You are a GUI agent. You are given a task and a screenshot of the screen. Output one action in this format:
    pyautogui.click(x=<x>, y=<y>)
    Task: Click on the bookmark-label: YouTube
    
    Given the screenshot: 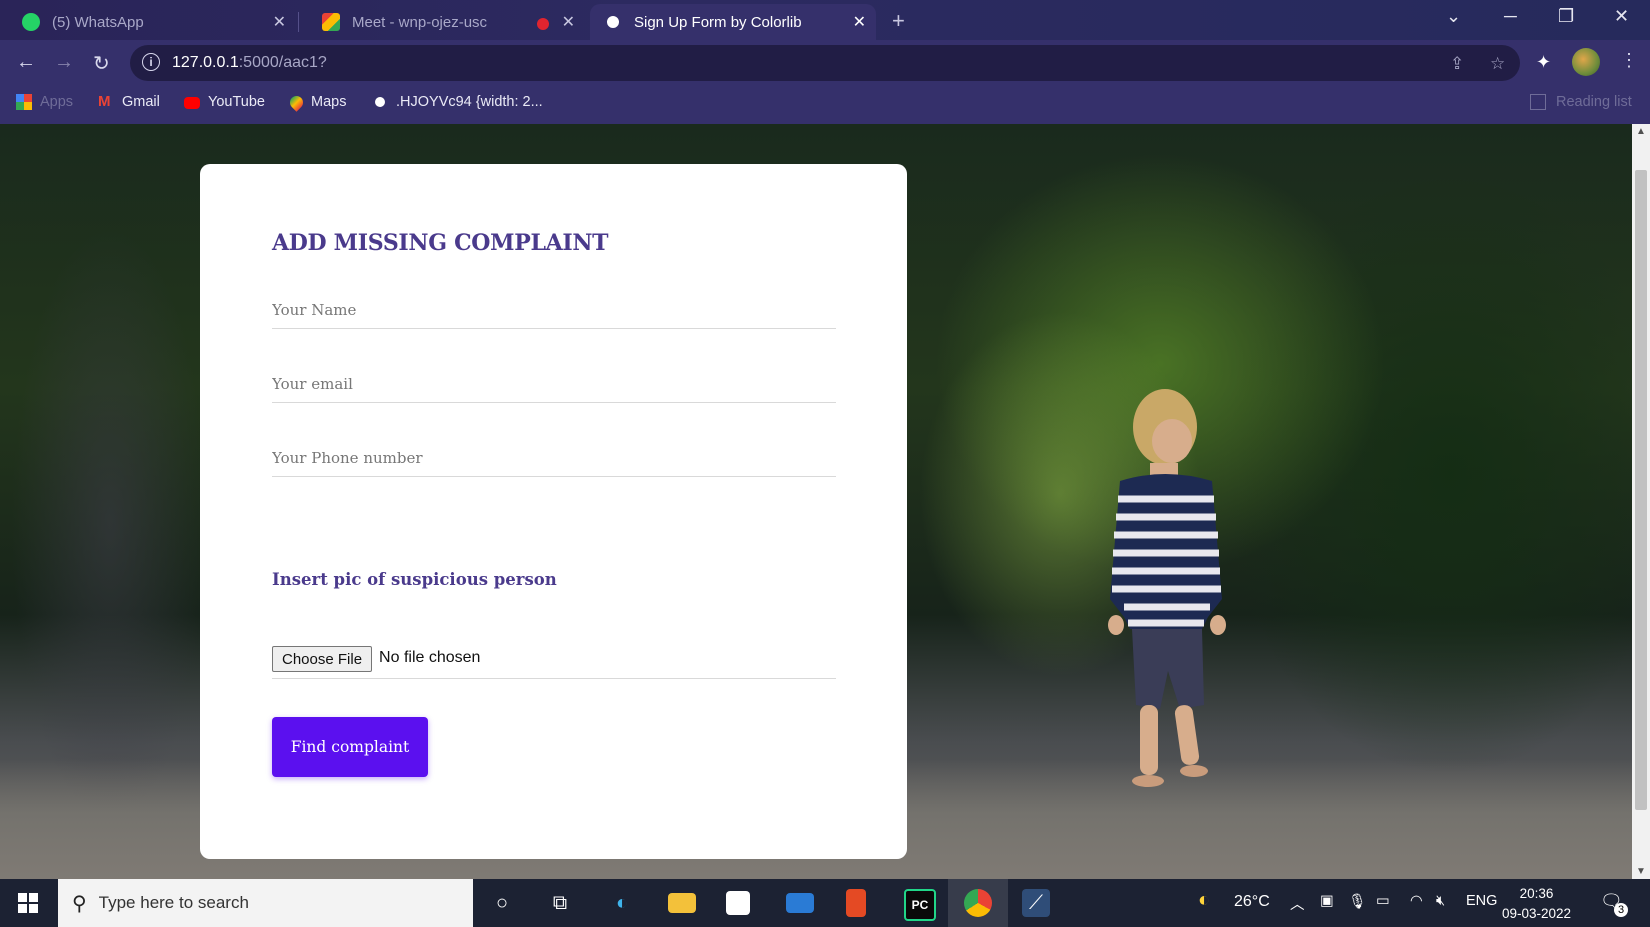 What is the action you would take?
    pyautogui.click(x=236, y=102)
    